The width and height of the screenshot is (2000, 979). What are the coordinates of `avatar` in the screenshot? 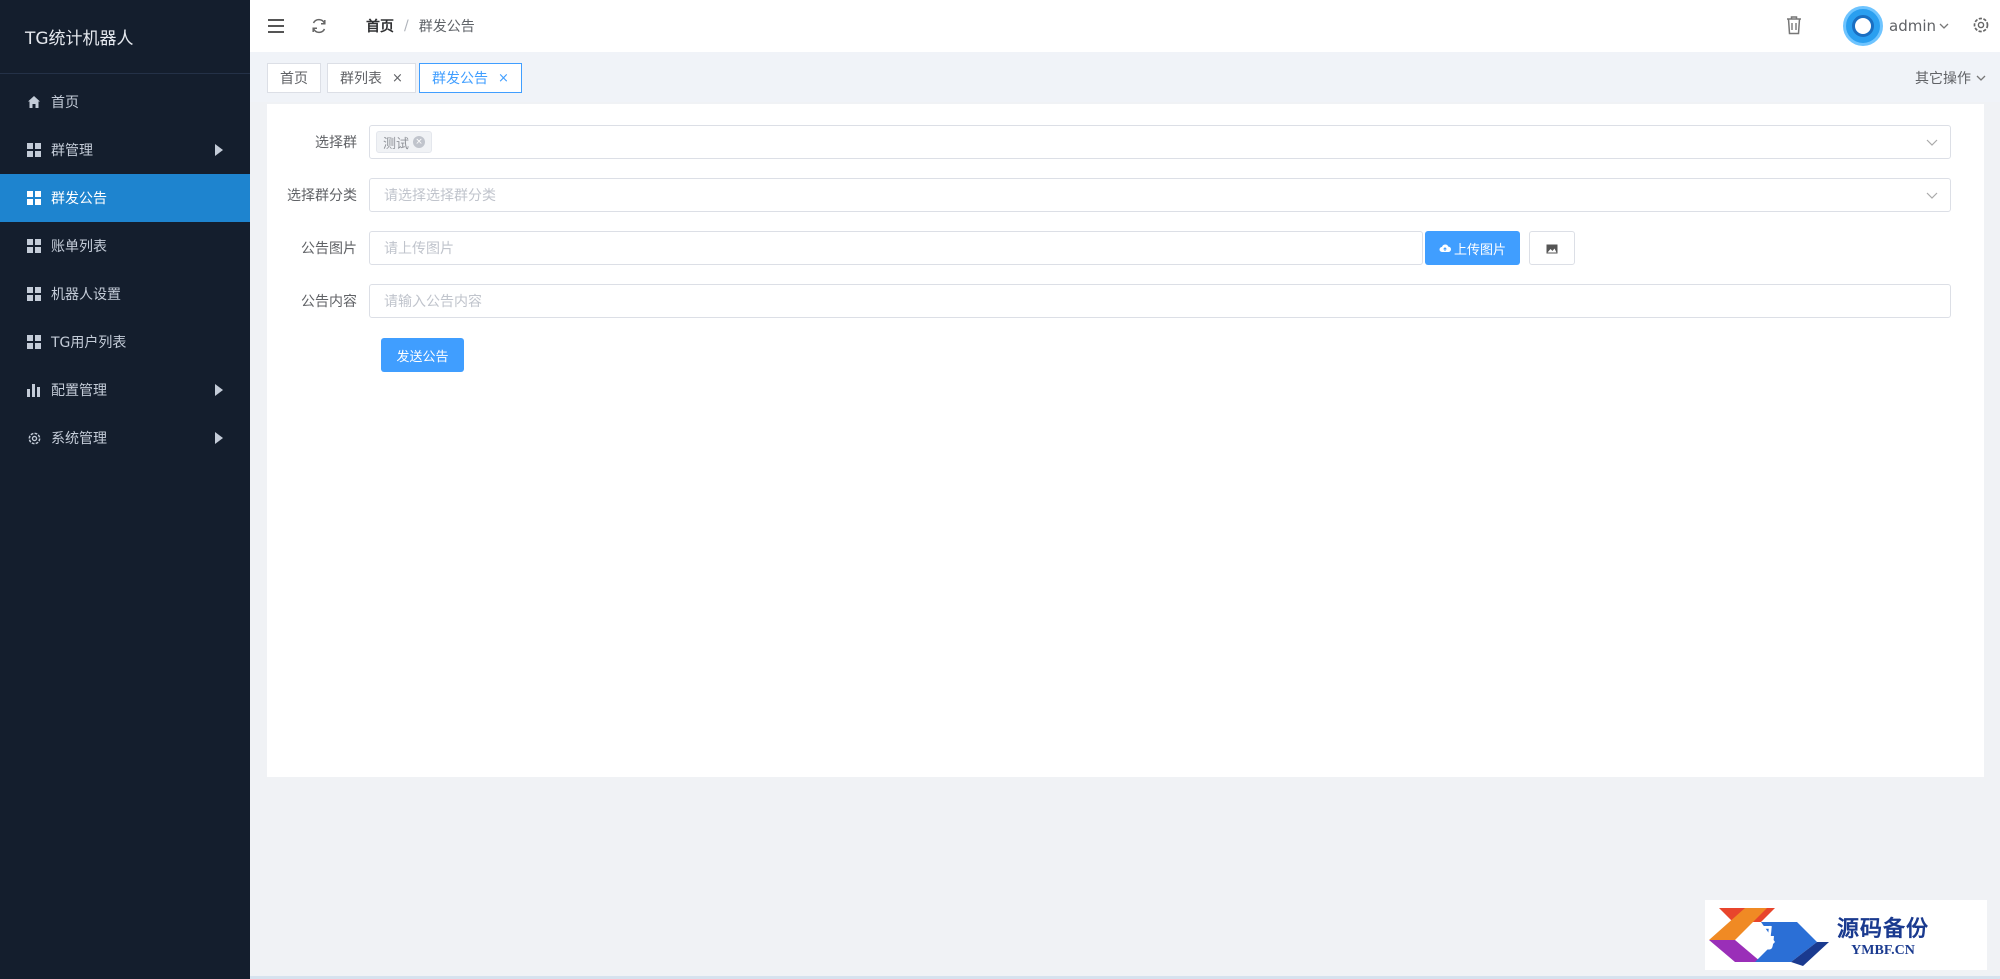 It's located at (1863, 26).